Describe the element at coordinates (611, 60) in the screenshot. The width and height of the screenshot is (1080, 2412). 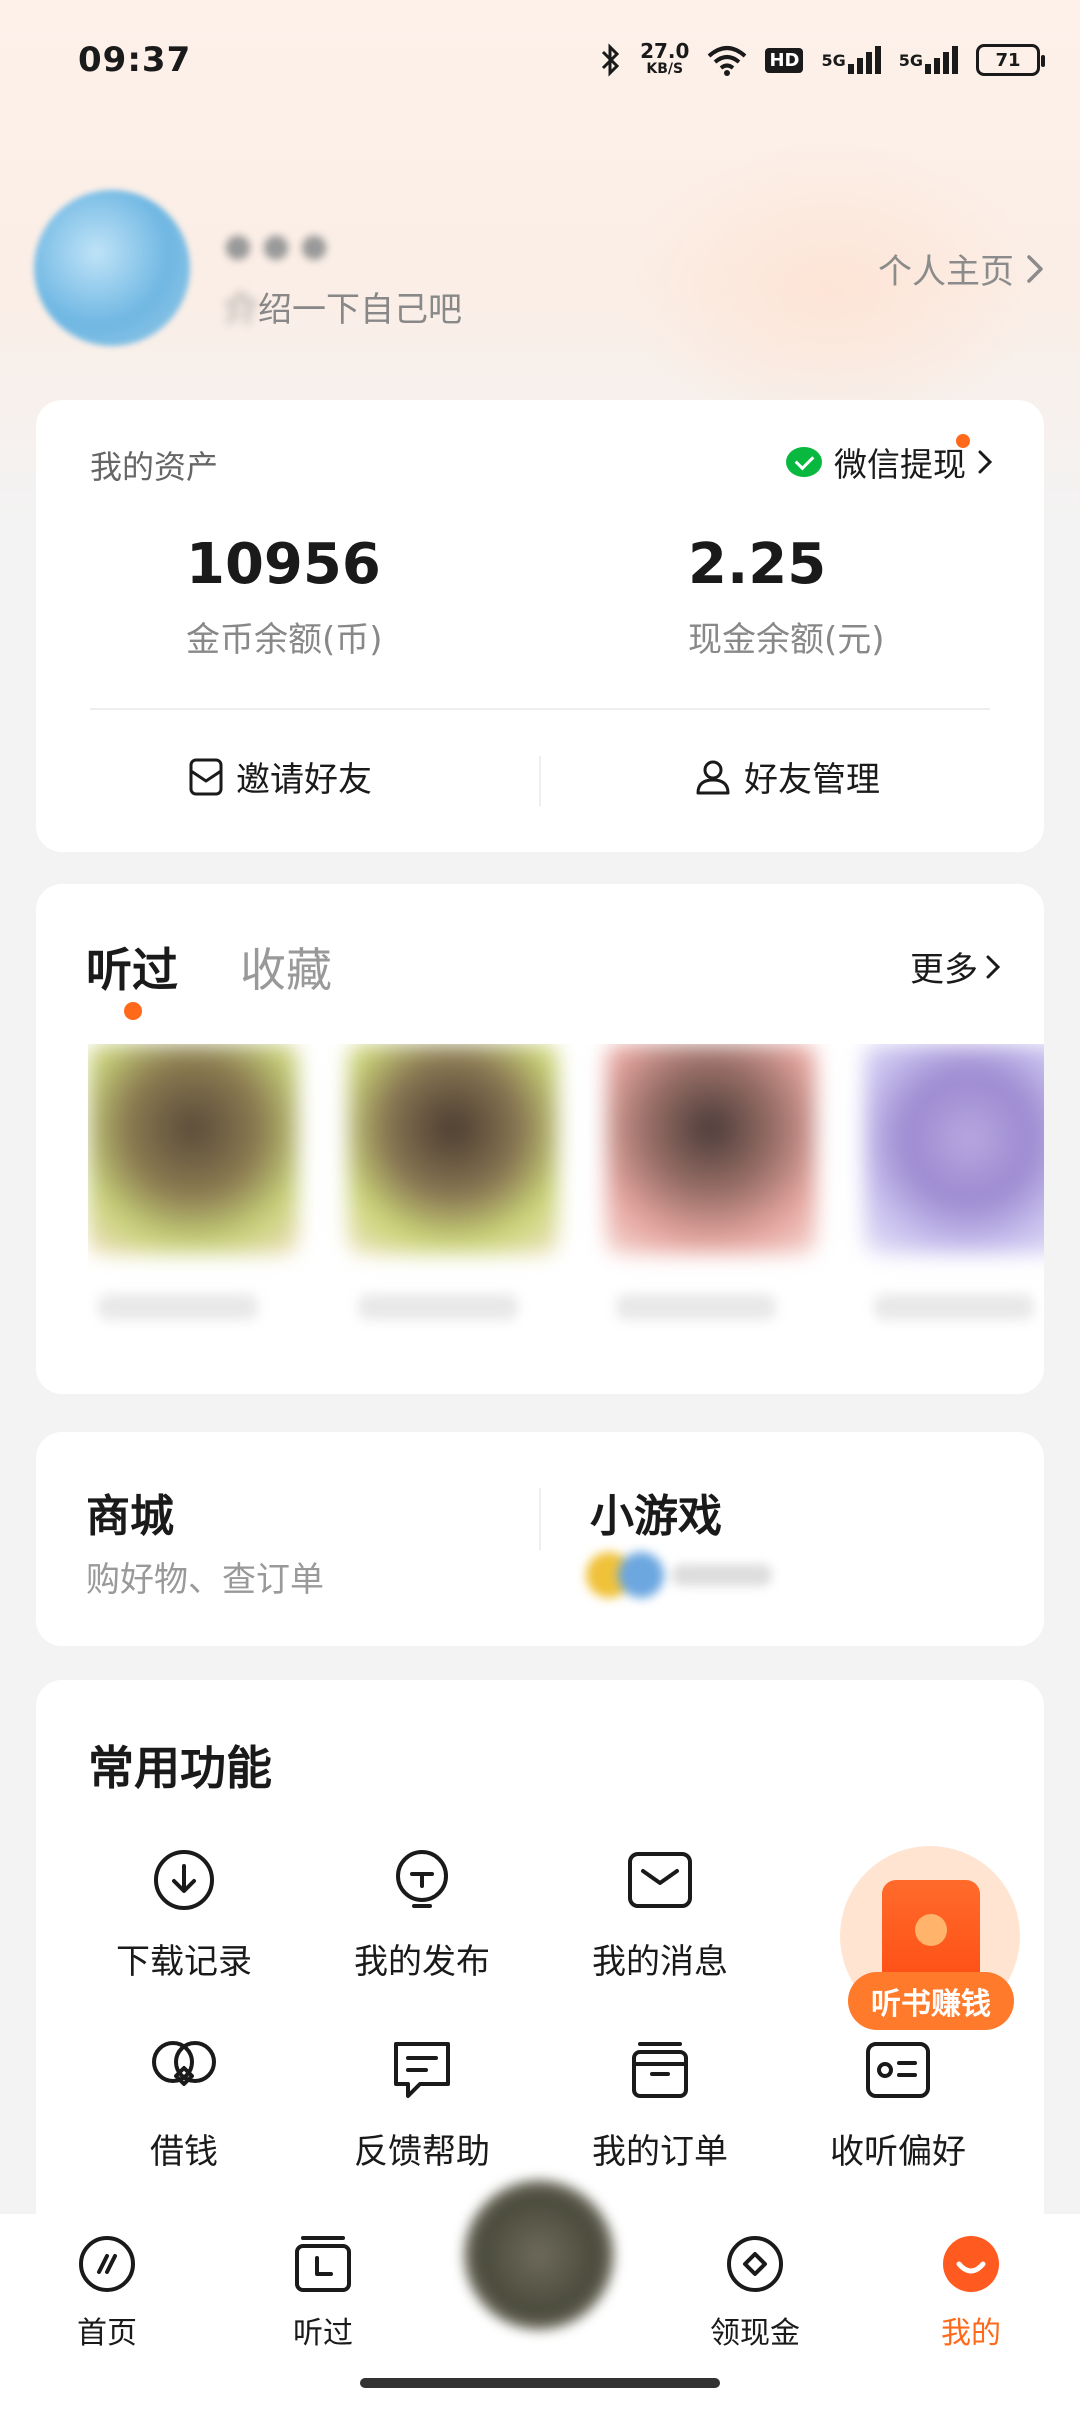
I see `bluetooth-icon` at that location.